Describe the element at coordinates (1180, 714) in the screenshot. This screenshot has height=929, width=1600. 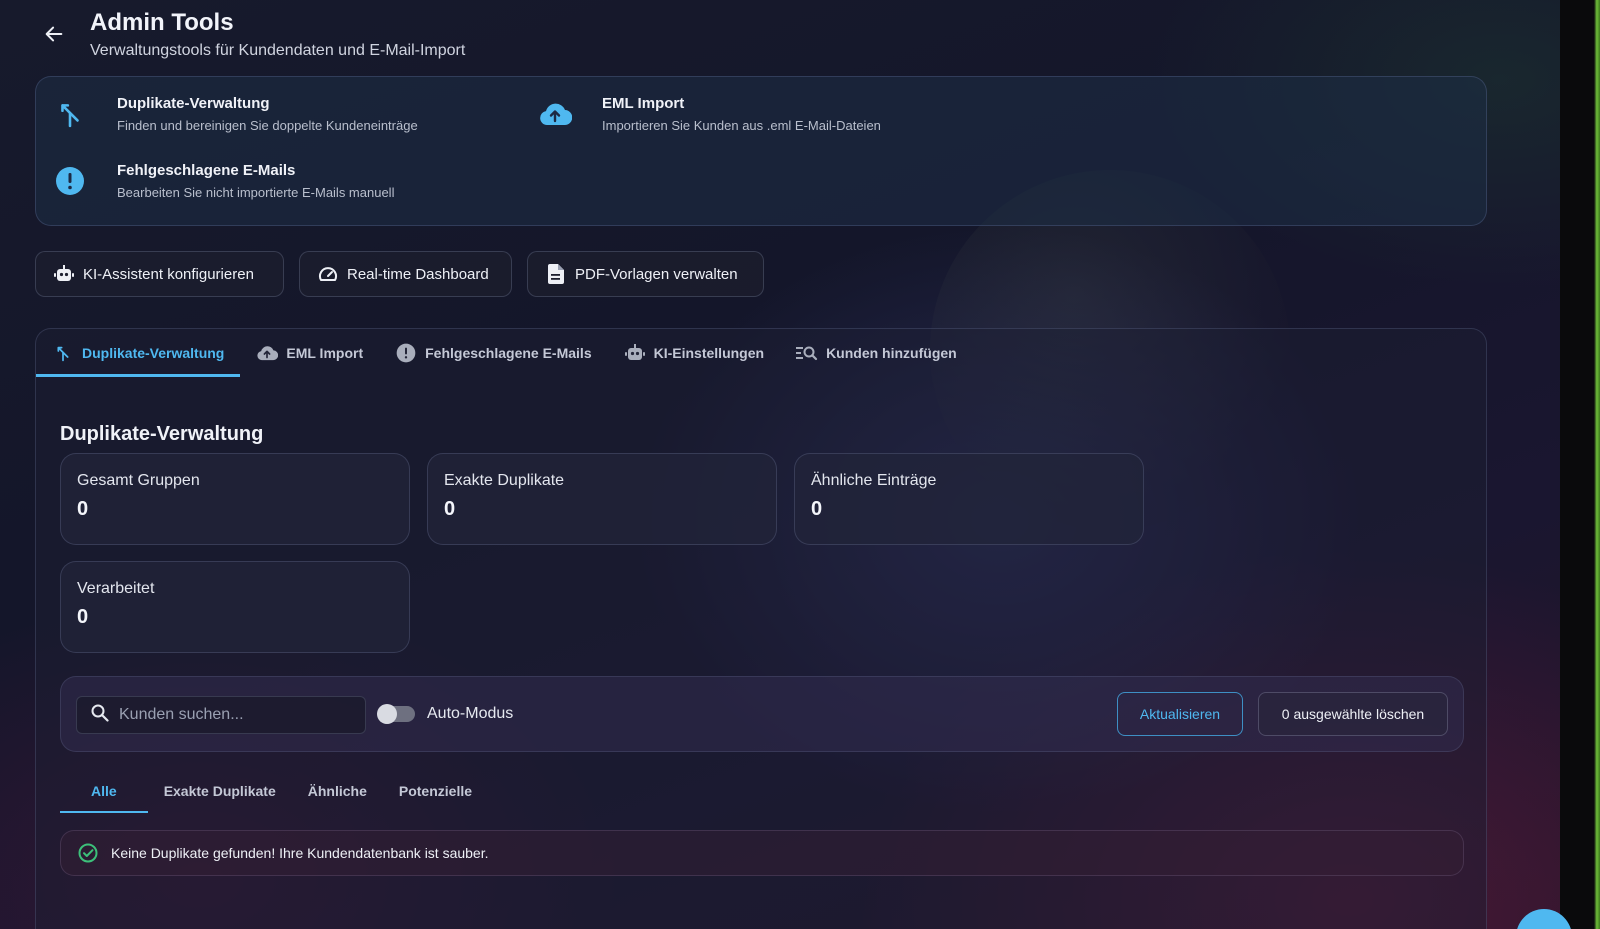
I see `refresh-button: Aktualisieren` at that location.